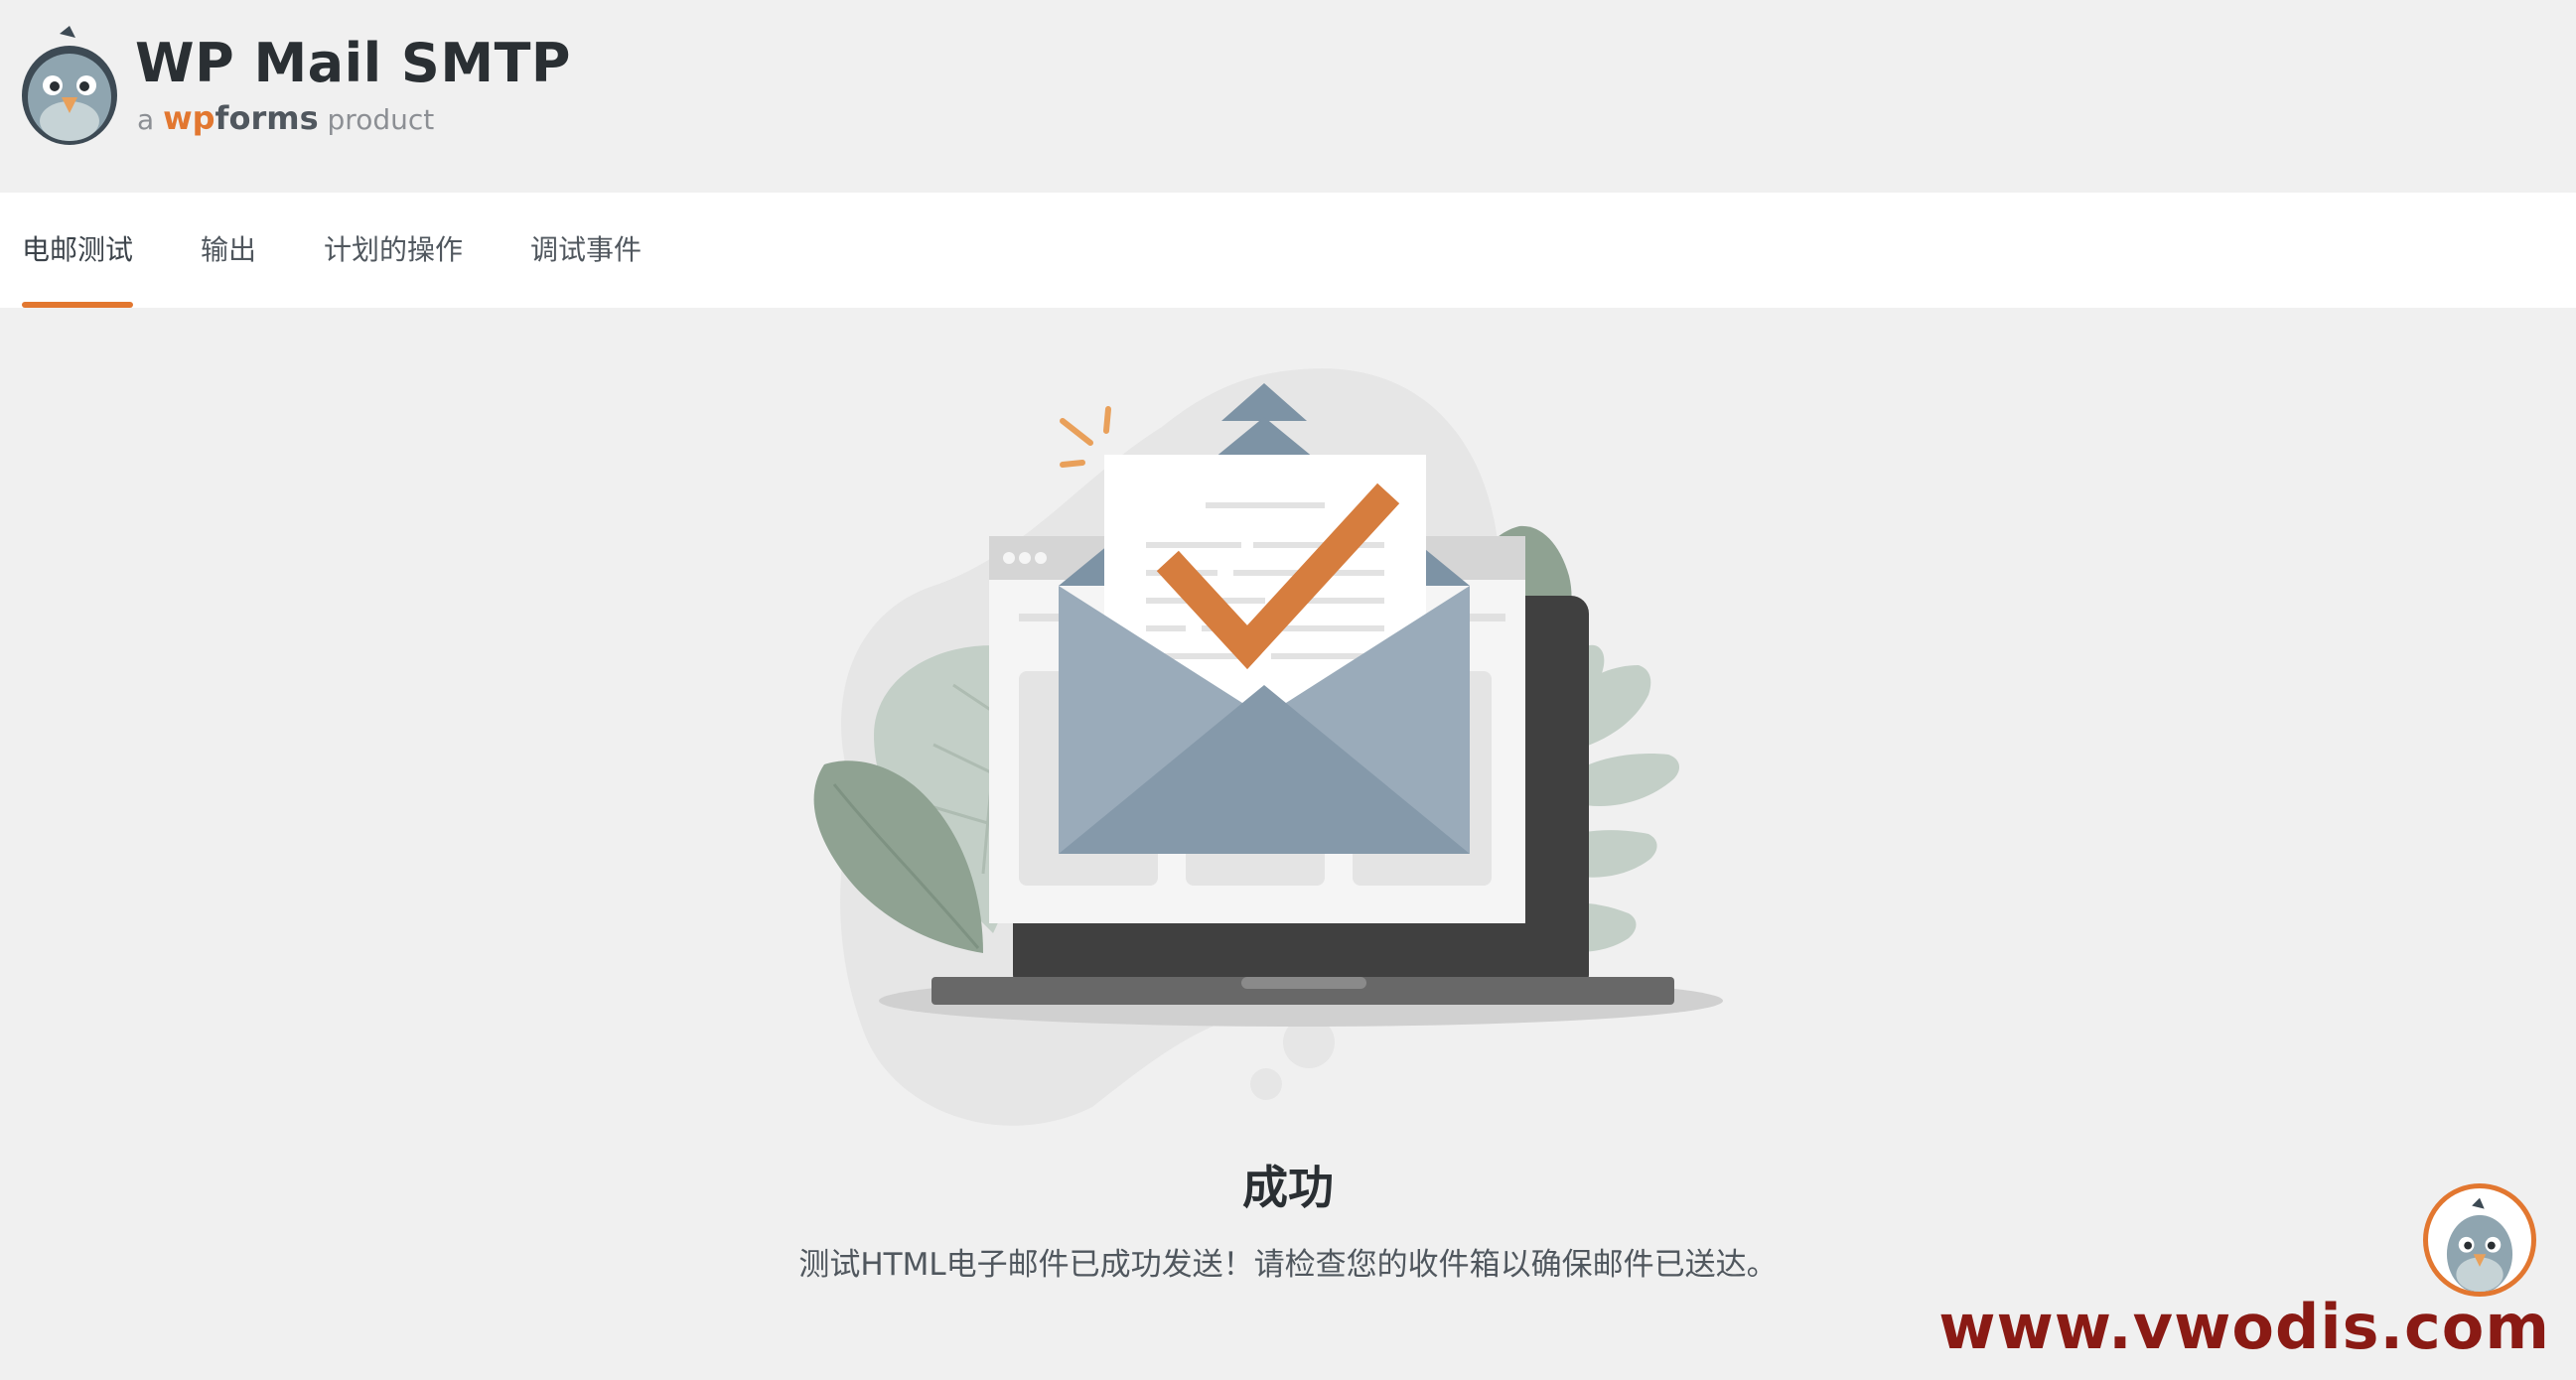  What do you see at coordinates (229, 250) in the screenshot?
I see `tab-logs: 输出` at bounding box center [229, 250].